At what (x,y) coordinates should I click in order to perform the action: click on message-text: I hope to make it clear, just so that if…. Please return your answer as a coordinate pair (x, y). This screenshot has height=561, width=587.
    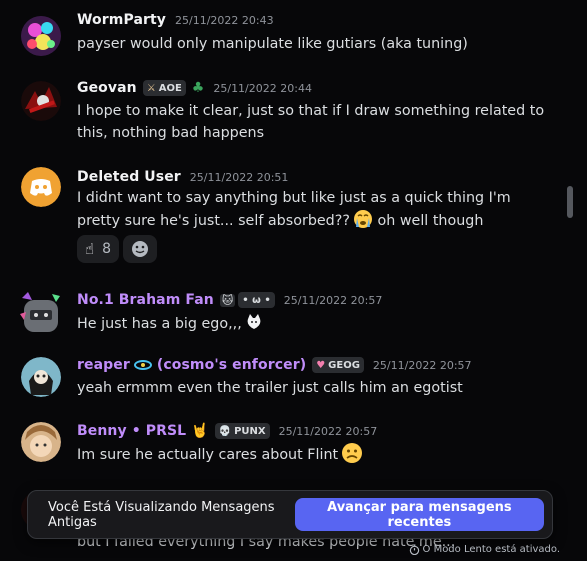
    Looking at the image, I should click on (311, 122).